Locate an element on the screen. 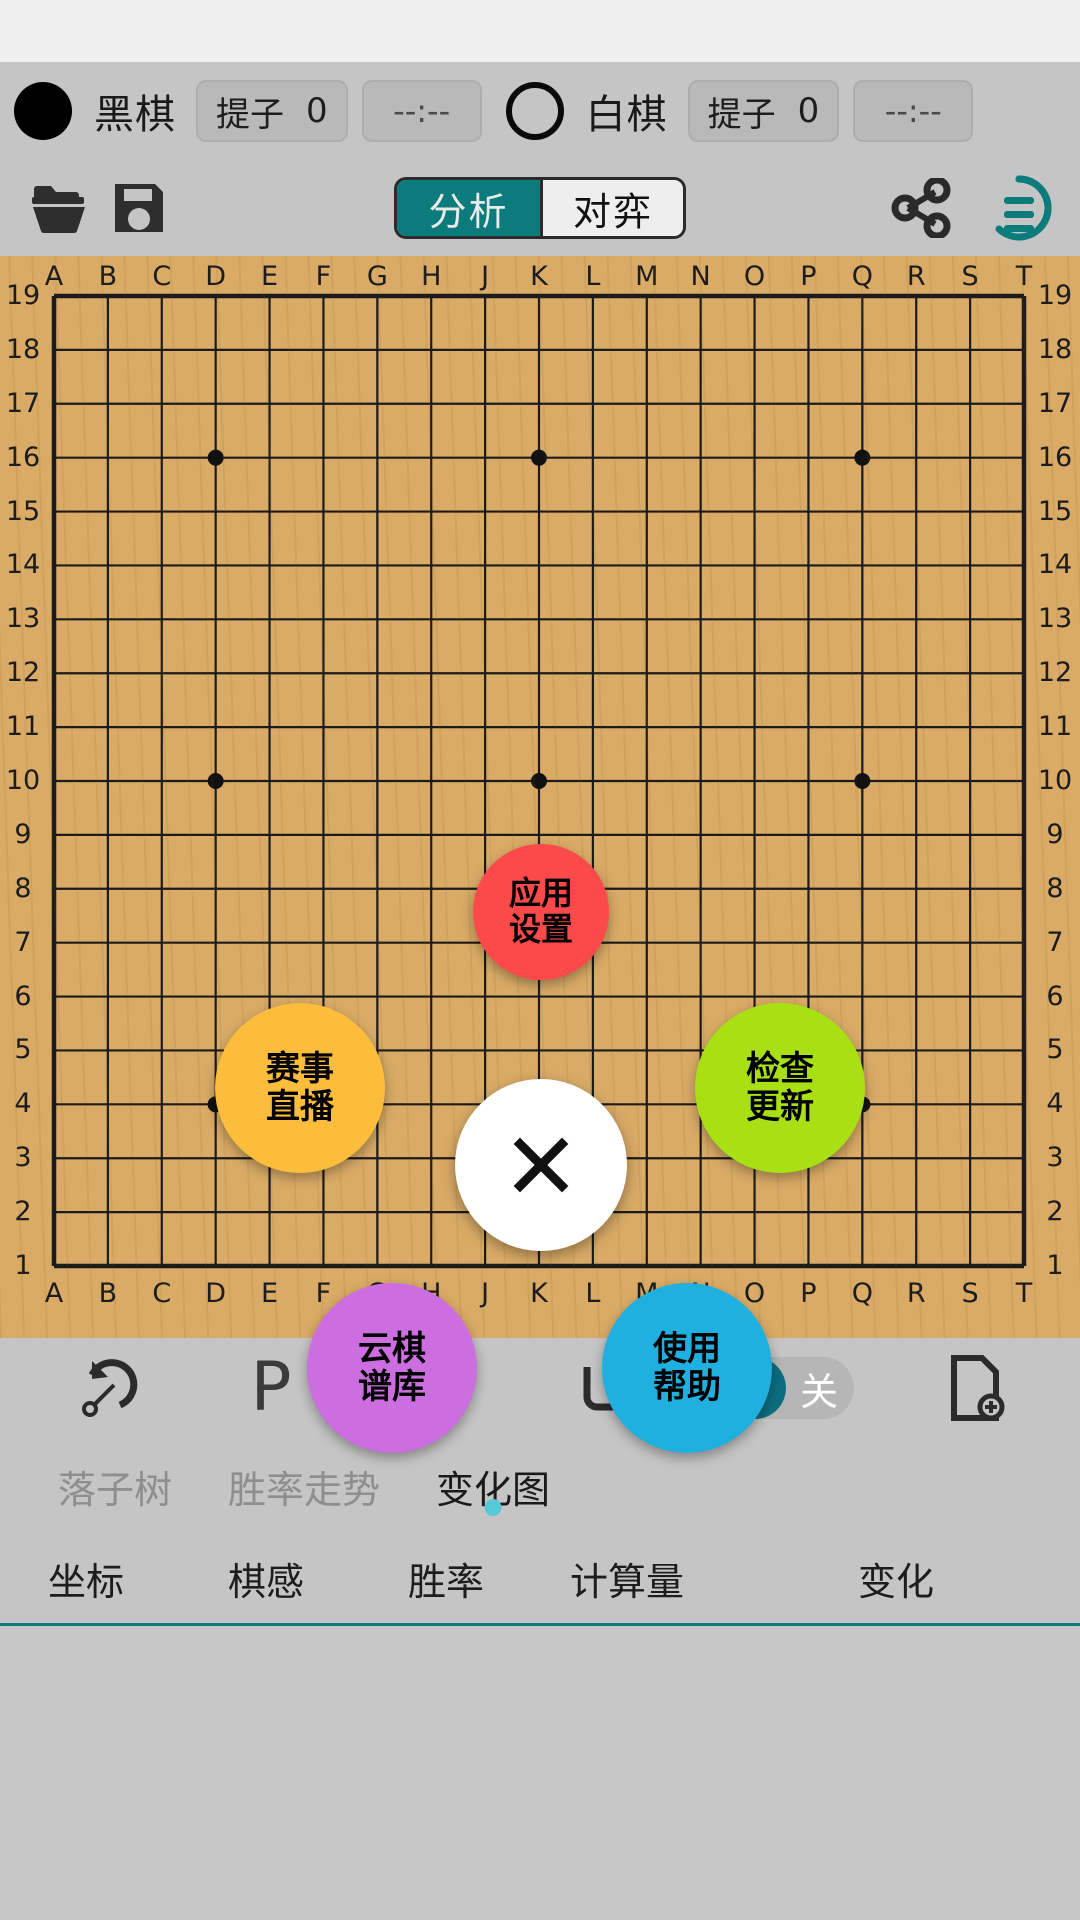  col-label-bottom: C is located at coordinates (162, 1293).